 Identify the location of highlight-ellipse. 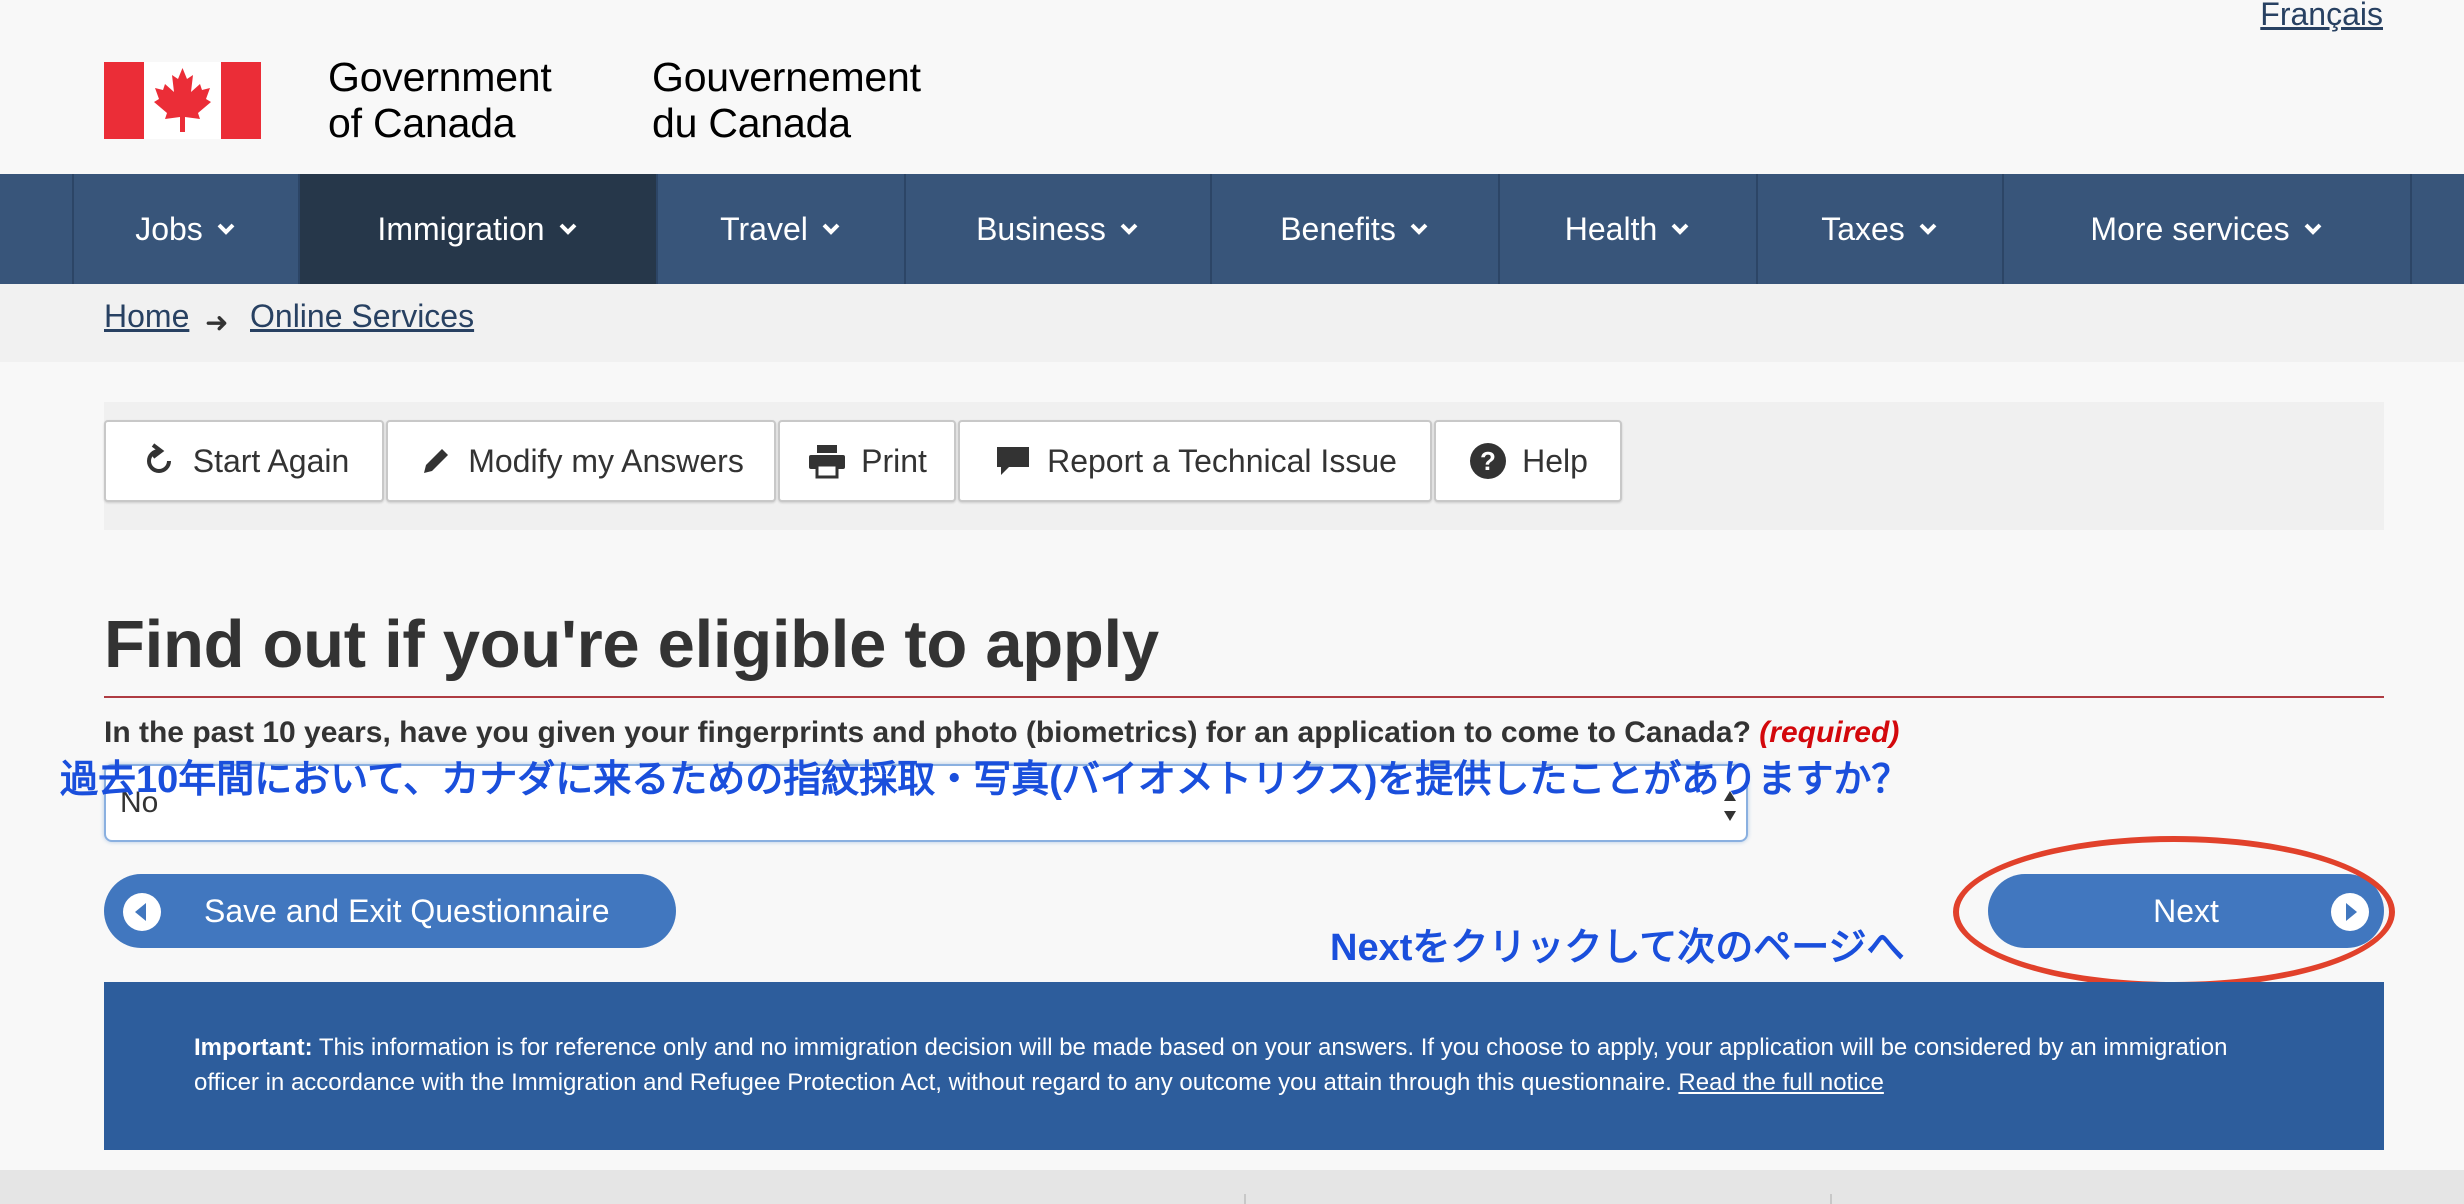
(2174, 912).